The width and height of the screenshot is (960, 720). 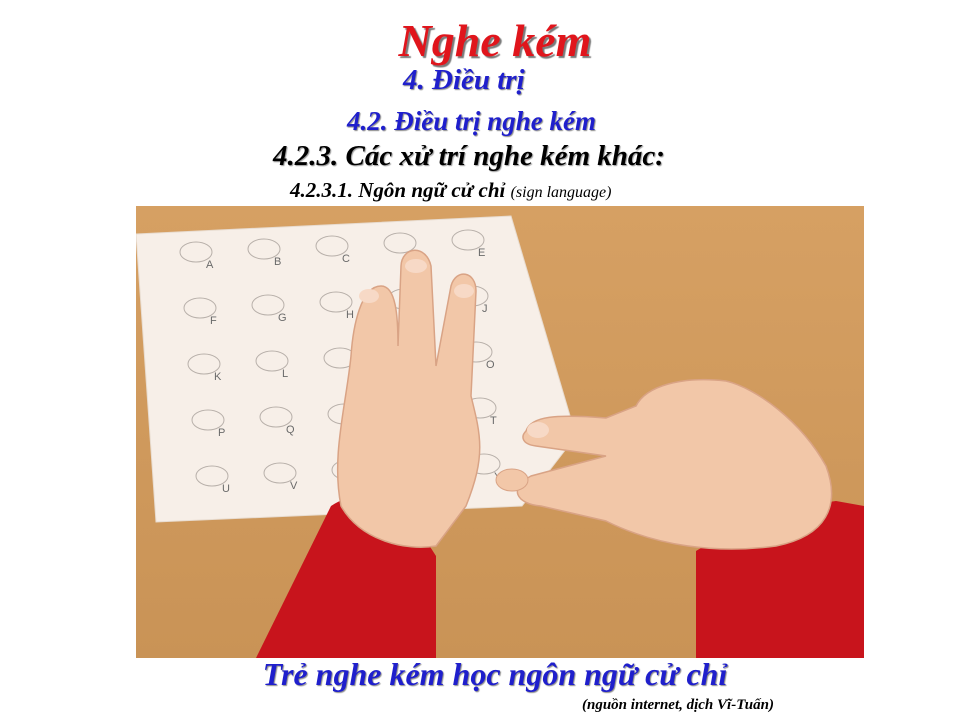 I want to click on slide-title: Nghe kém, so click(x=495, y=40).